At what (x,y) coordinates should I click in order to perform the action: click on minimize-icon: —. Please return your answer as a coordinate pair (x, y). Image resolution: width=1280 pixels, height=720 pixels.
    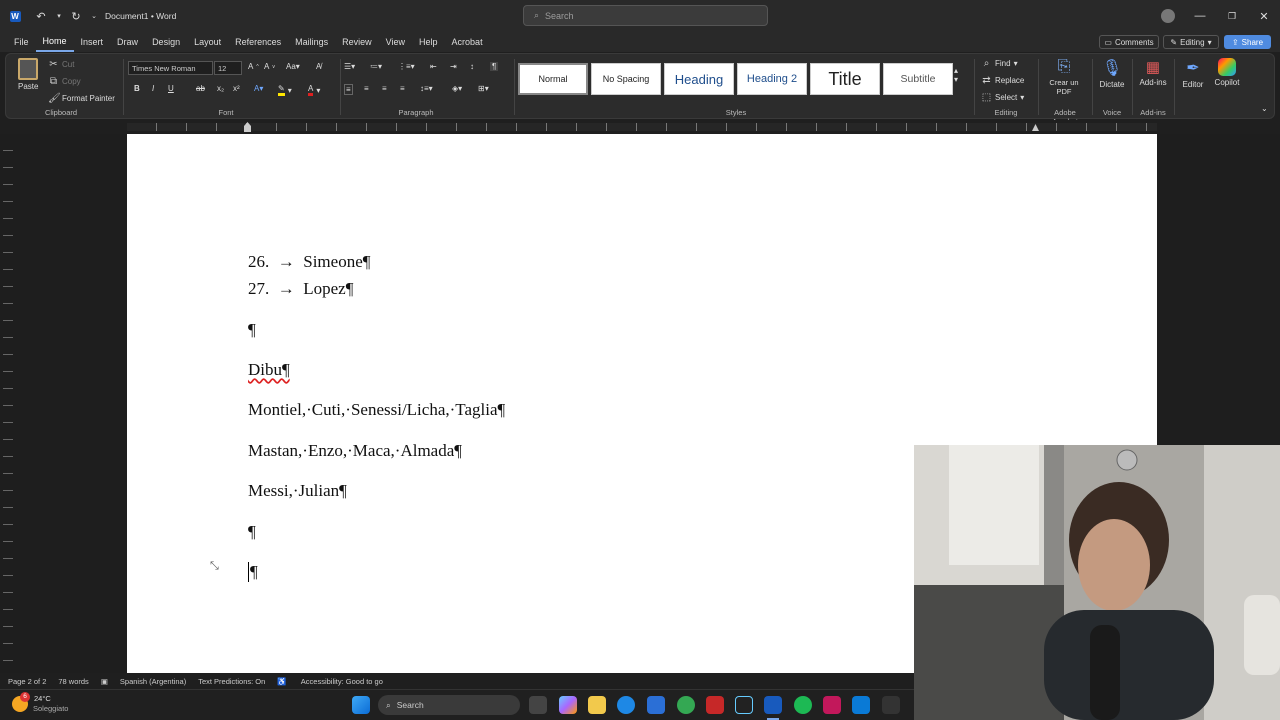
    Looking at the image, I should click on (1200, 16).